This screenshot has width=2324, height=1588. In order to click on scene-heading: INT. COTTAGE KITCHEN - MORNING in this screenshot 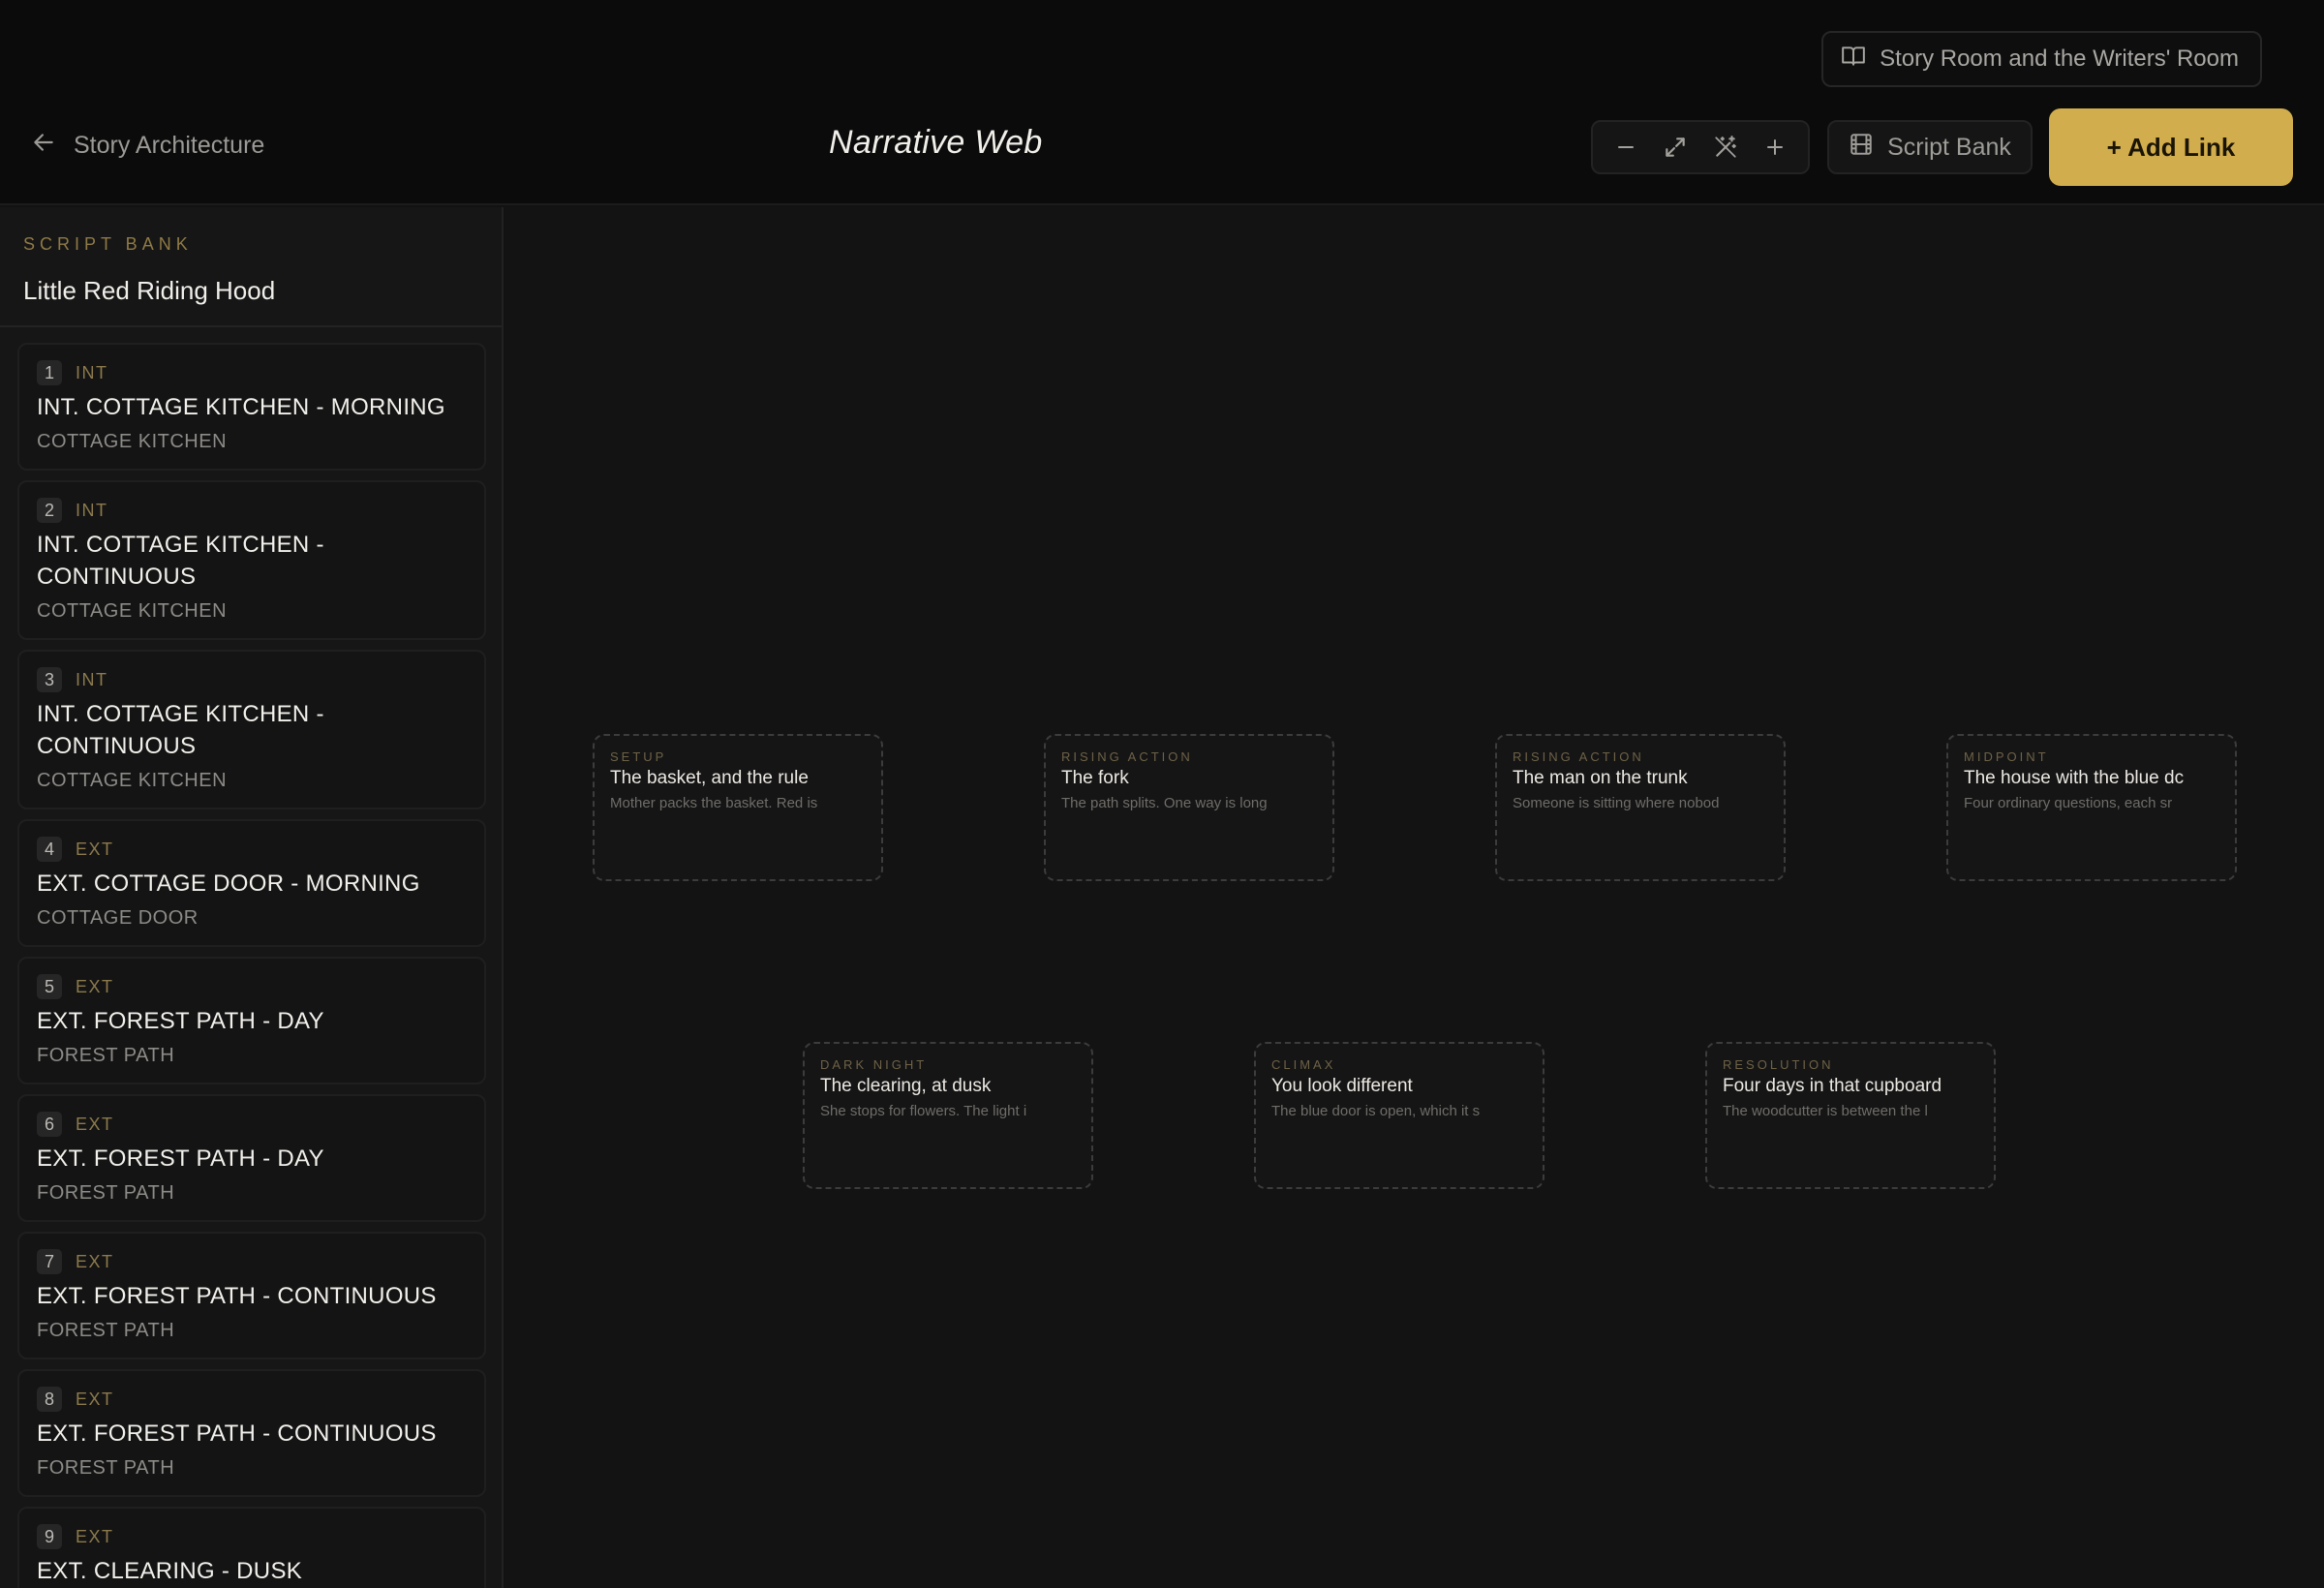, I will do `click(241, 407)`.